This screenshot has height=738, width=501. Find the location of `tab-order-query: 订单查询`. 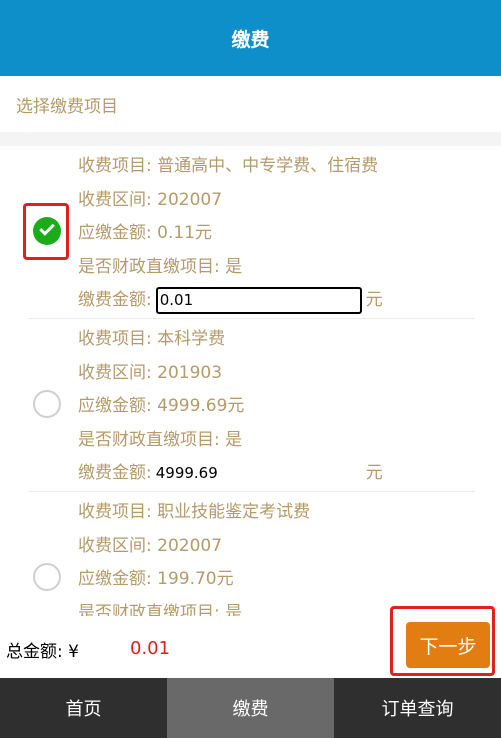

tab-order-query: 订单查询 is located at coordinates (417, 708).